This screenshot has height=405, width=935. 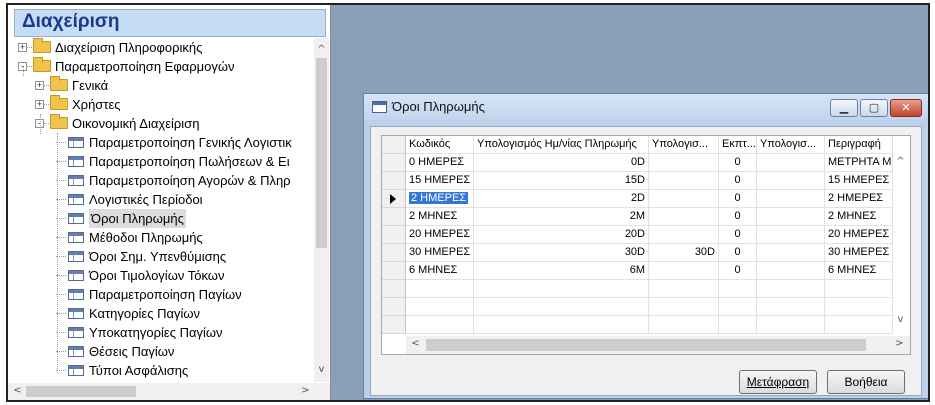 What do you see at coordinates (859, 145) in the screenshot?
I see `column-header: Περιγραφή` at bounding box center [859, 145].